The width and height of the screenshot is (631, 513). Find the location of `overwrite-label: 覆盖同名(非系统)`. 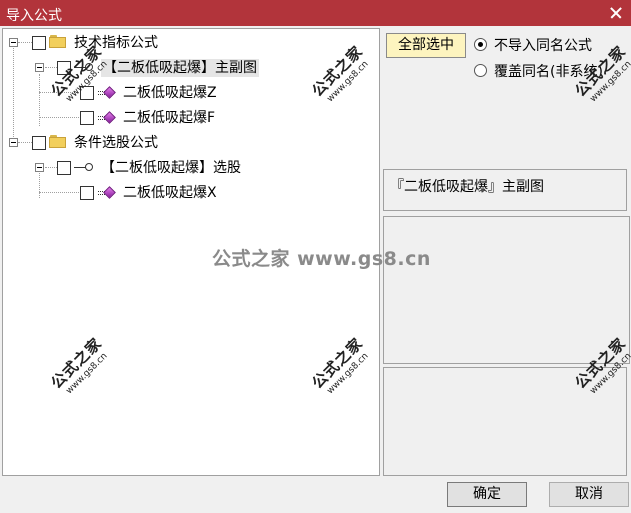

overwrite-label: 覆盖同名(非系统) is located at coordinates (548, 71).